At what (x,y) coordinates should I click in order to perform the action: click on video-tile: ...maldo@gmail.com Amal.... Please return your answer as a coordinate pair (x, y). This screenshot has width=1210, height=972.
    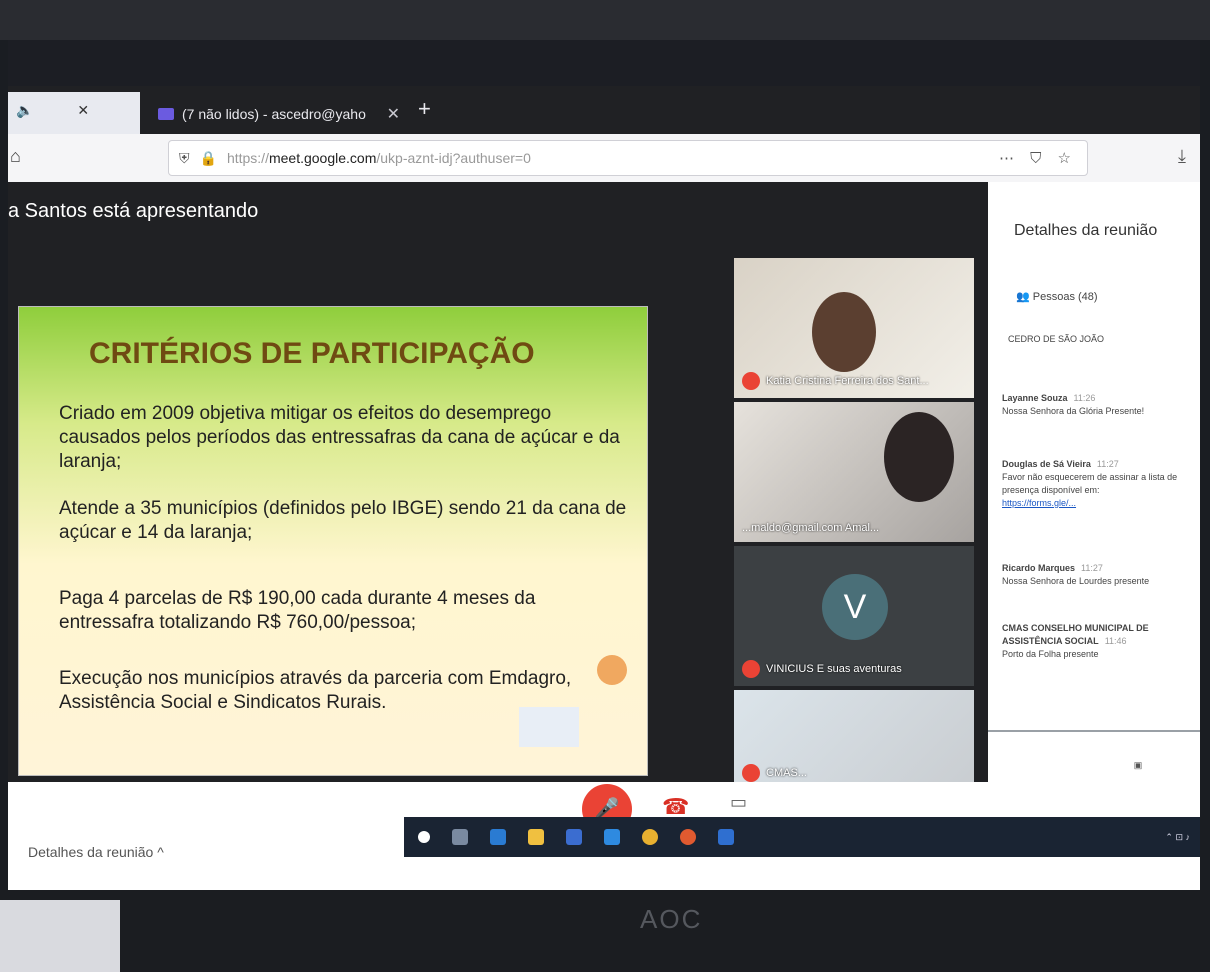
    Looking at the image, I should click on (854, 472).